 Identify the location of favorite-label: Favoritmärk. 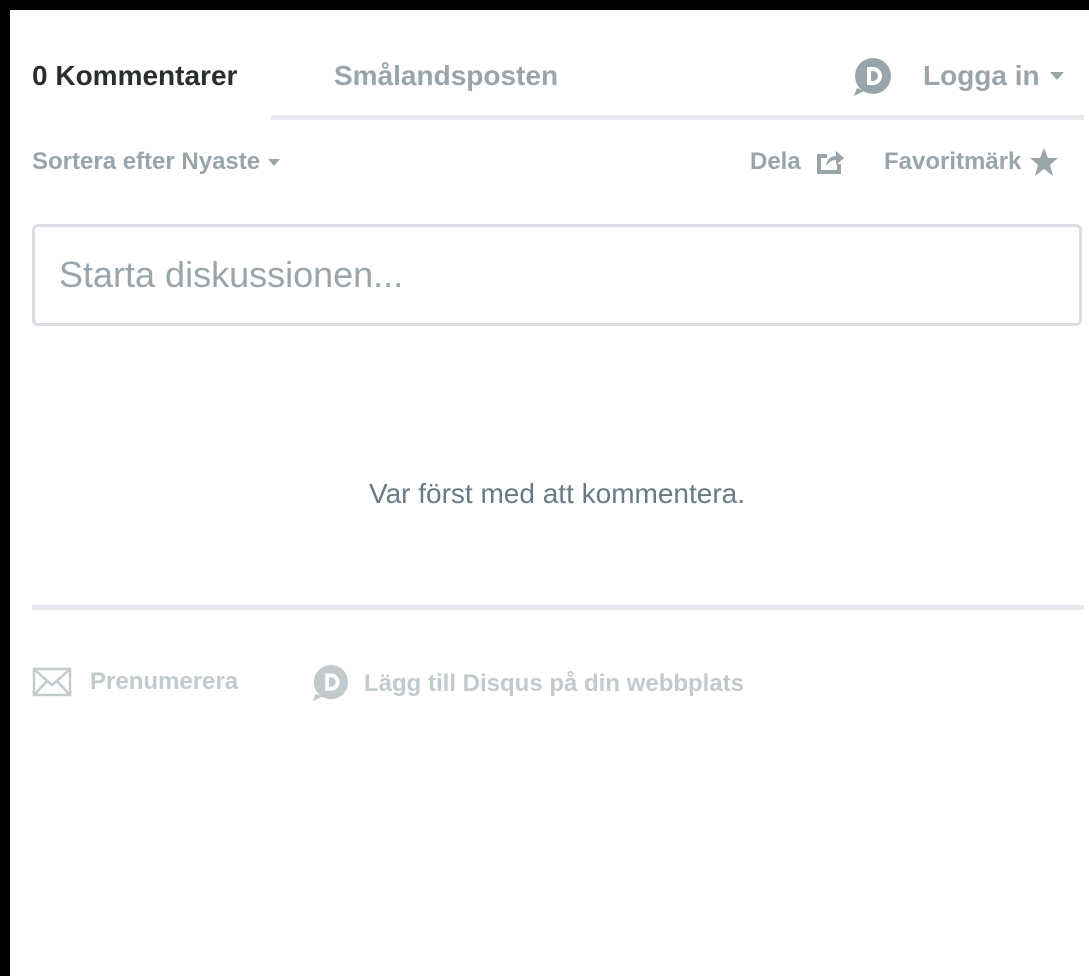
(953, 161).